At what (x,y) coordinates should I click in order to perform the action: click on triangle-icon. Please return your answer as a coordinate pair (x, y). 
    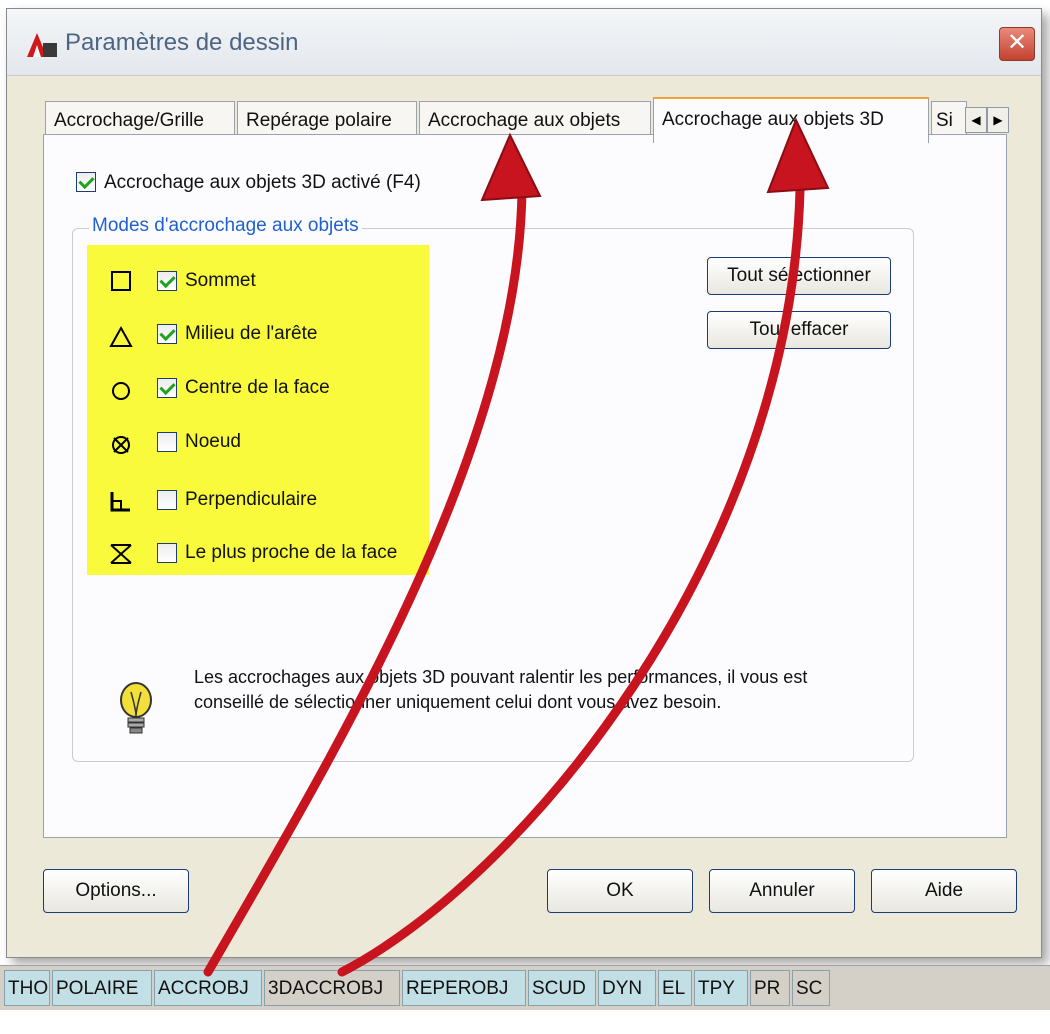
    Looking at the image, I should click on (121, 336).